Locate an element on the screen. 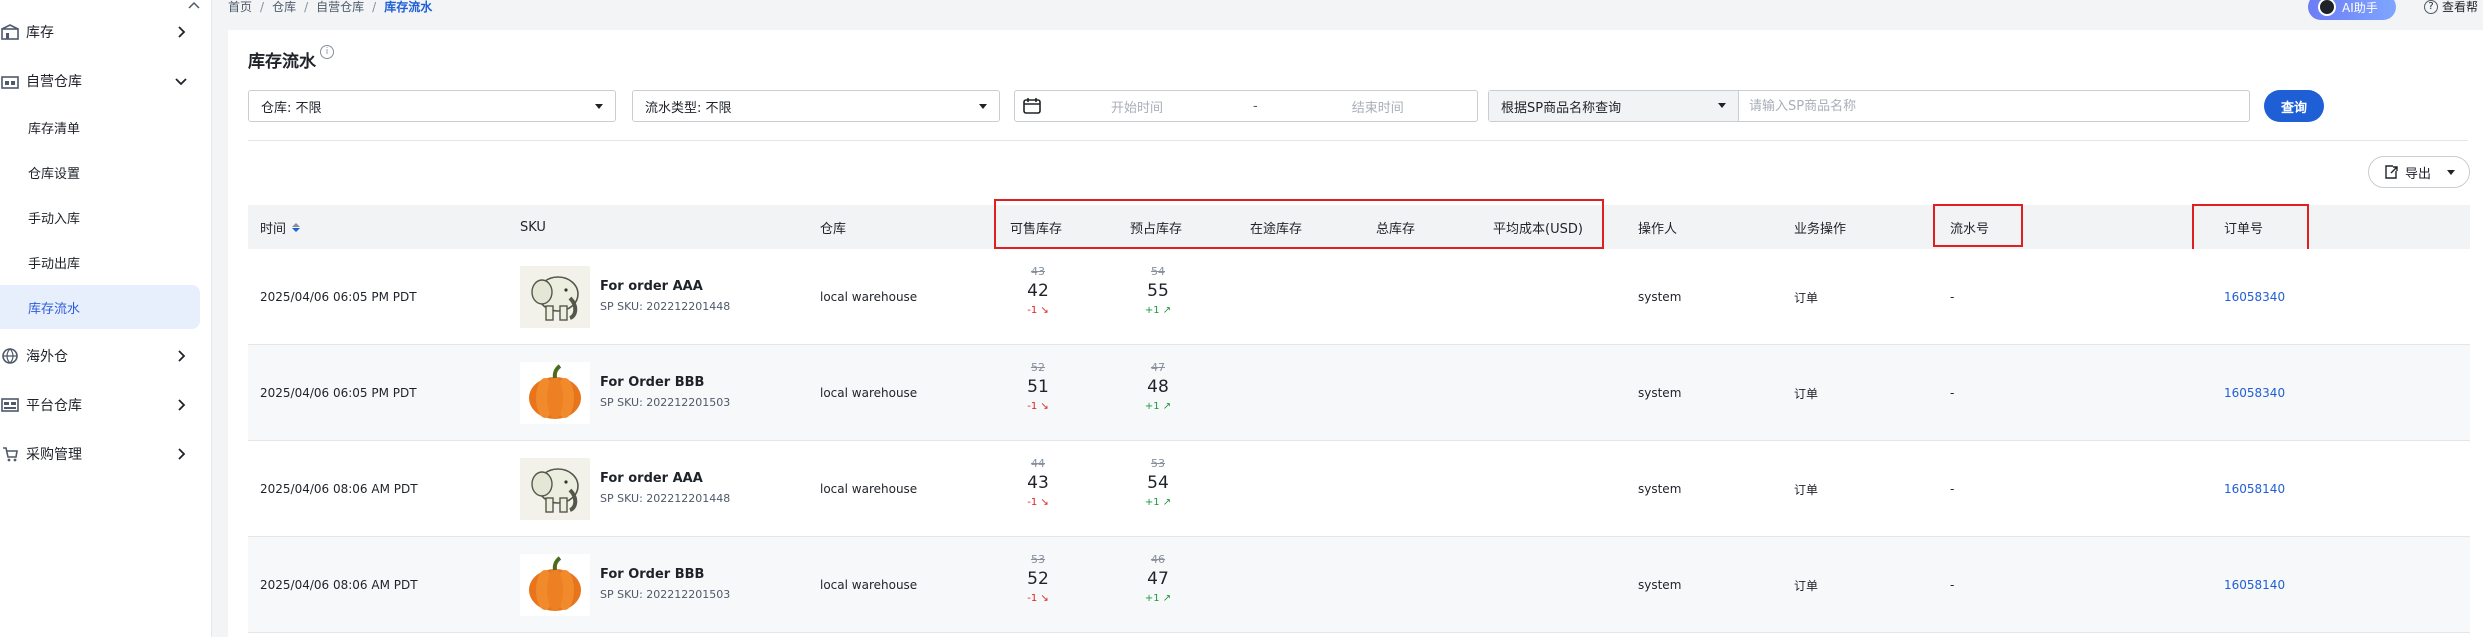  cell-sku: For Order BBB SP SKU: 202212201503 is located at coordinates (665, 392).